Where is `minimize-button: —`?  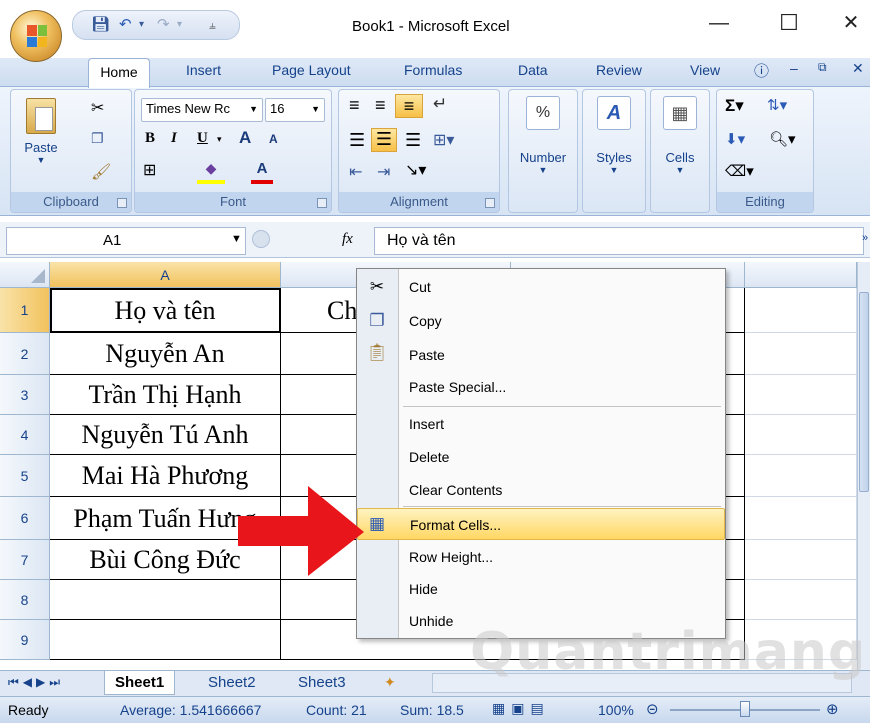
minimize-button: — is located at coordinates (719, 23).